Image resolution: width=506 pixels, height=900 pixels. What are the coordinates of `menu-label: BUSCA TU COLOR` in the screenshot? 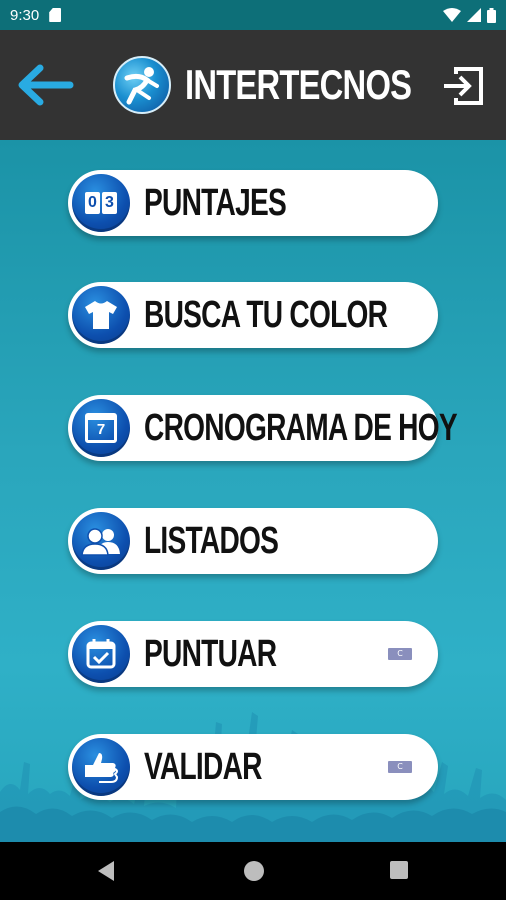 It's located at (266, 314).